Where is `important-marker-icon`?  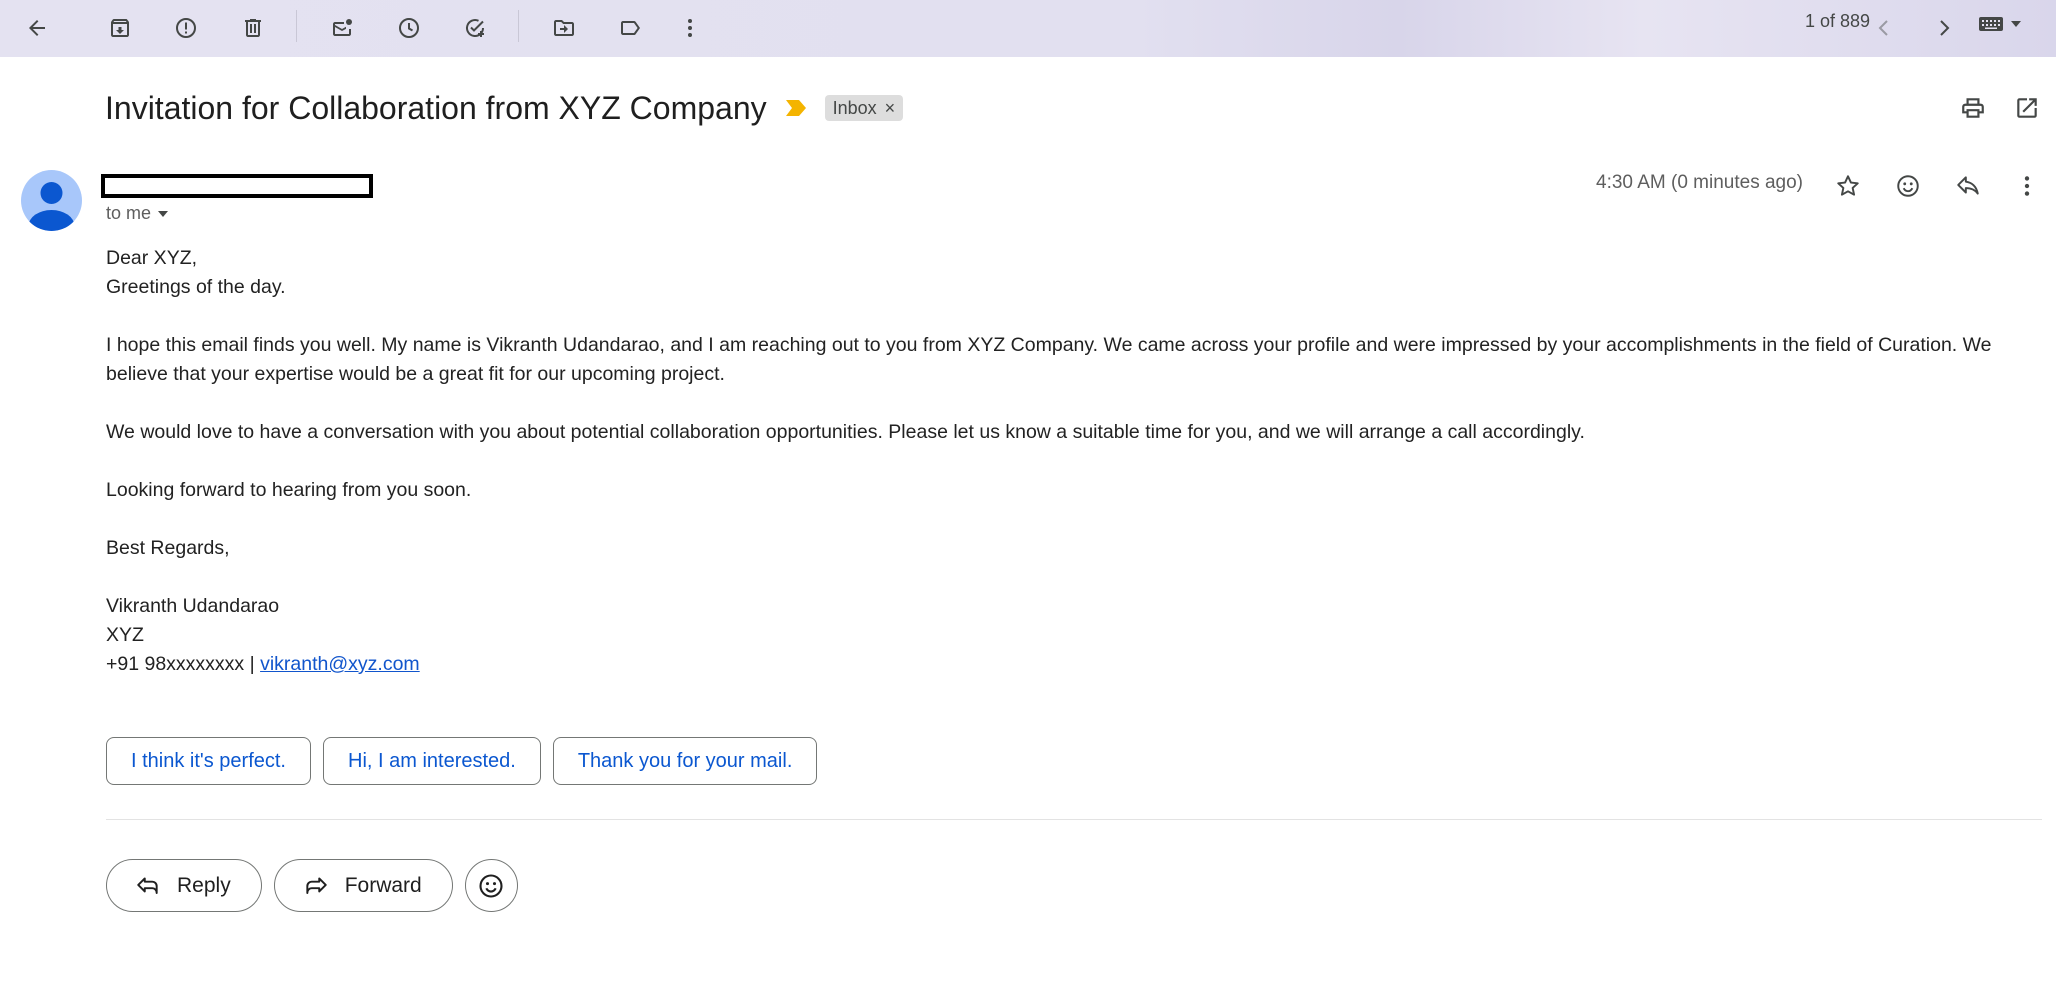
important-marker-icon is located at coordinates (796, 108).